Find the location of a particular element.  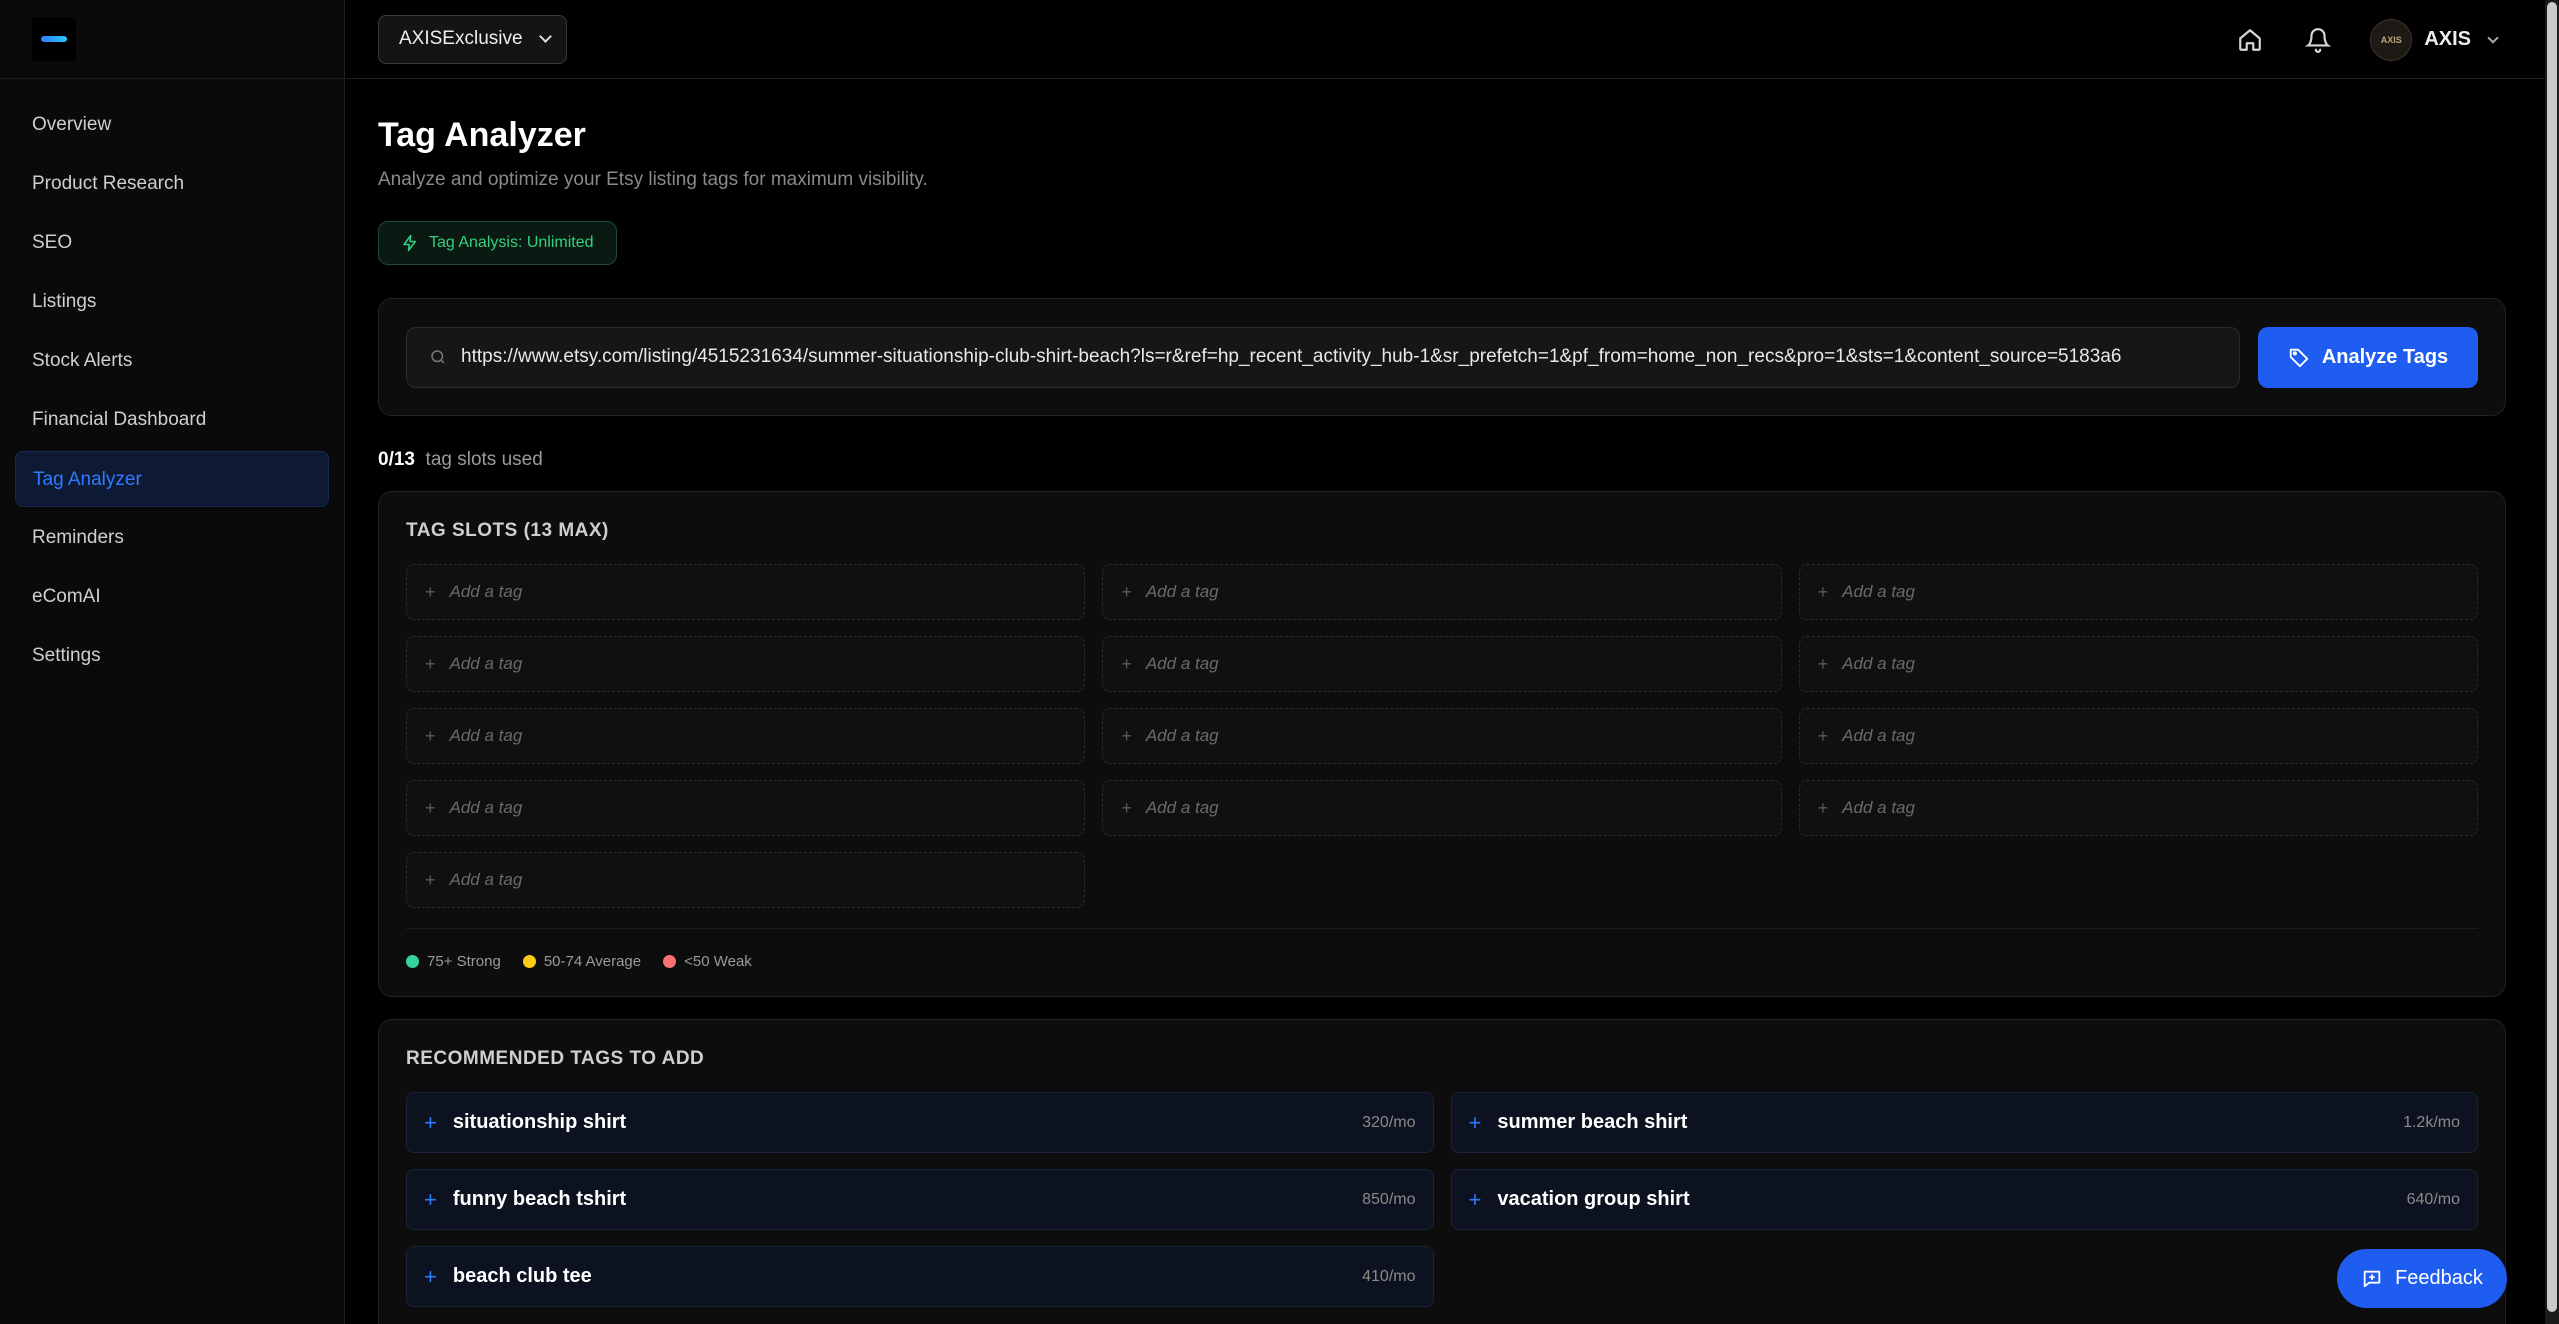

legend-item: 50-74 Average is located at coordinates (582, 961).